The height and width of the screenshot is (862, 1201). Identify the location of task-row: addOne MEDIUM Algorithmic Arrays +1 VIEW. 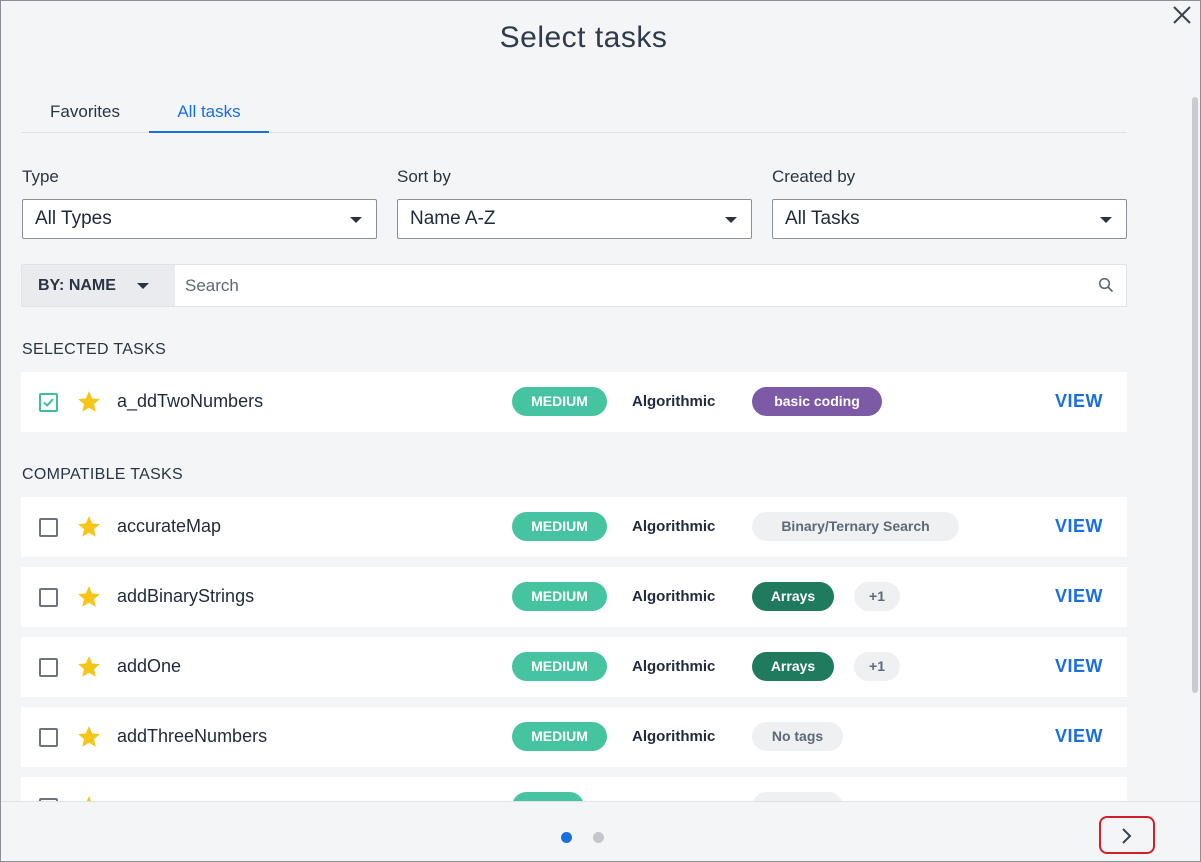
(574, 667).